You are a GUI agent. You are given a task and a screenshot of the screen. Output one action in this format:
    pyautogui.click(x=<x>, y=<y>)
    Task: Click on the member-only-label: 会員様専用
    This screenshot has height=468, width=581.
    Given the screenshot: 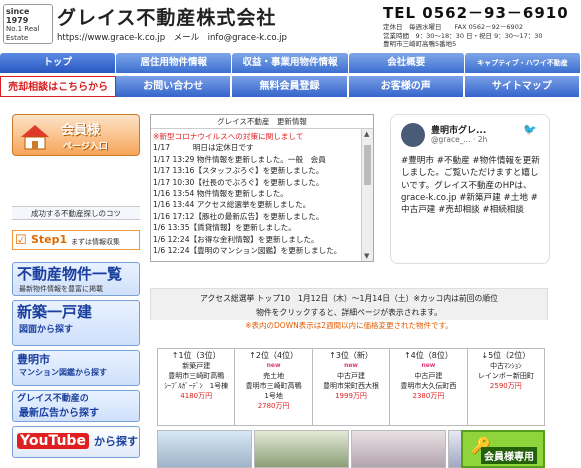 What is the action you would take?
    pyautogui.click(x=509, y=455)
    